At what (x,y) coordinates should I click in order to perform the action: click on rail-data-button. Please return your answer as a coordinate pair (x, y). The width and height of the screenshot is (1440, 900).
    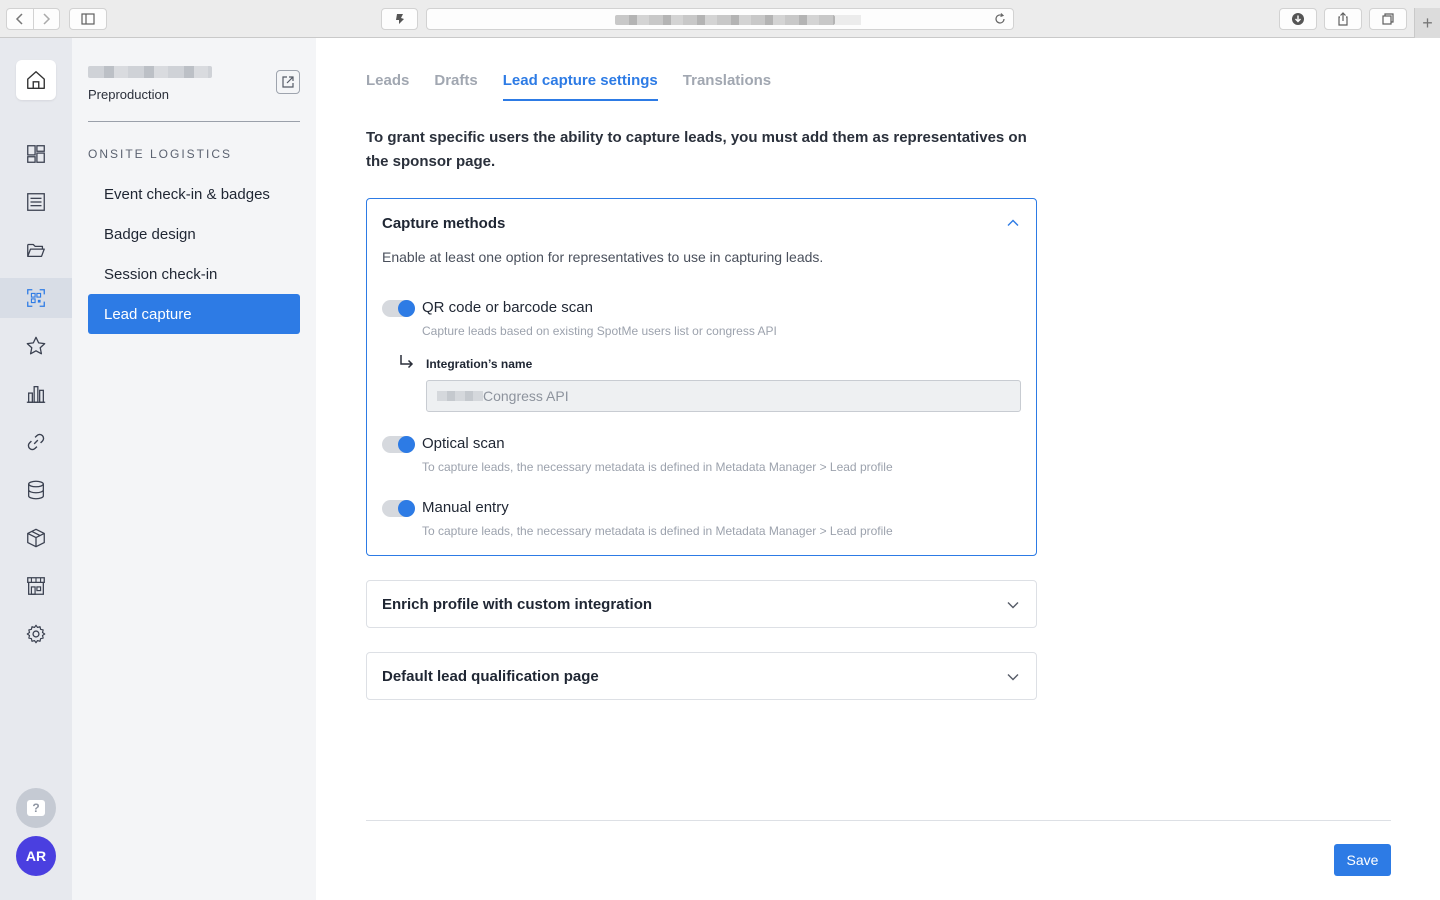
    Looking at the image, I should click on (36, 490).